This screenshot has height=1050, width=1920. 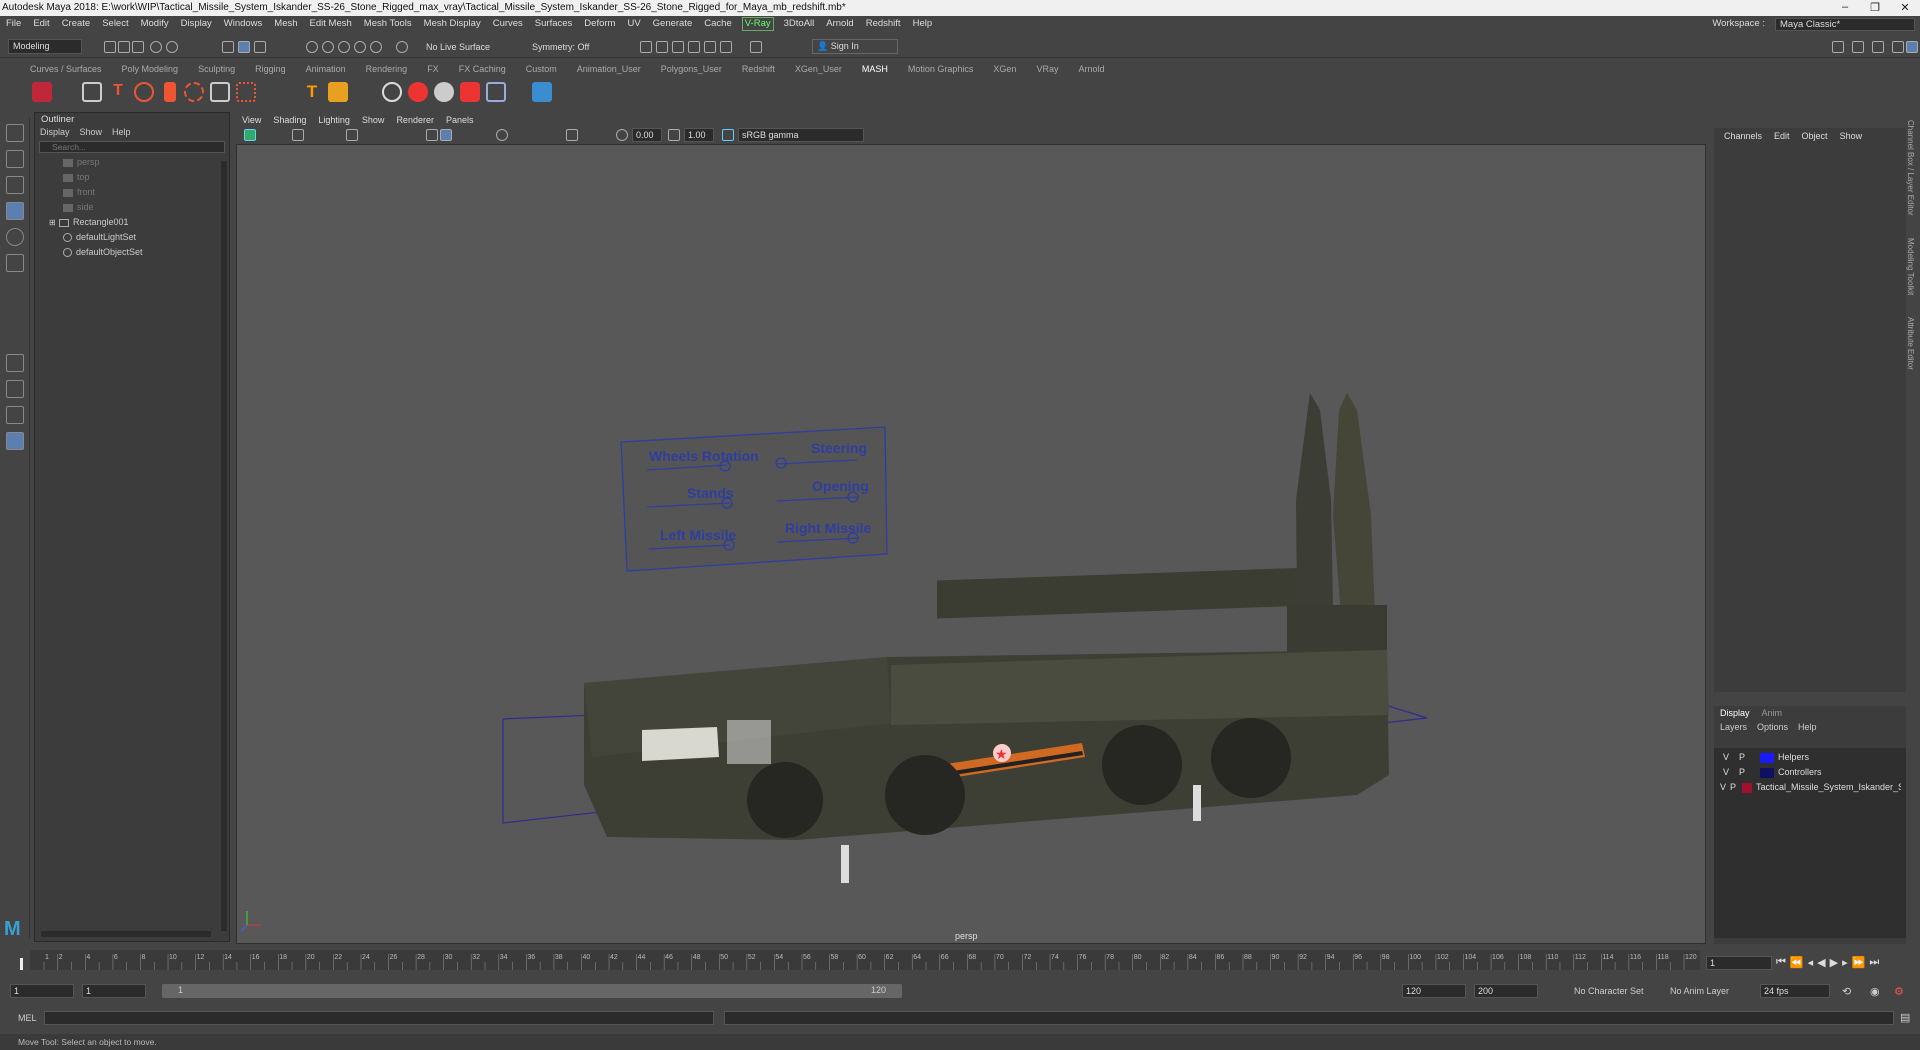 What do you see at coordinates (260, 47) in the screenshot?
I see `select-component-icon` at bounding box center [260, 47].